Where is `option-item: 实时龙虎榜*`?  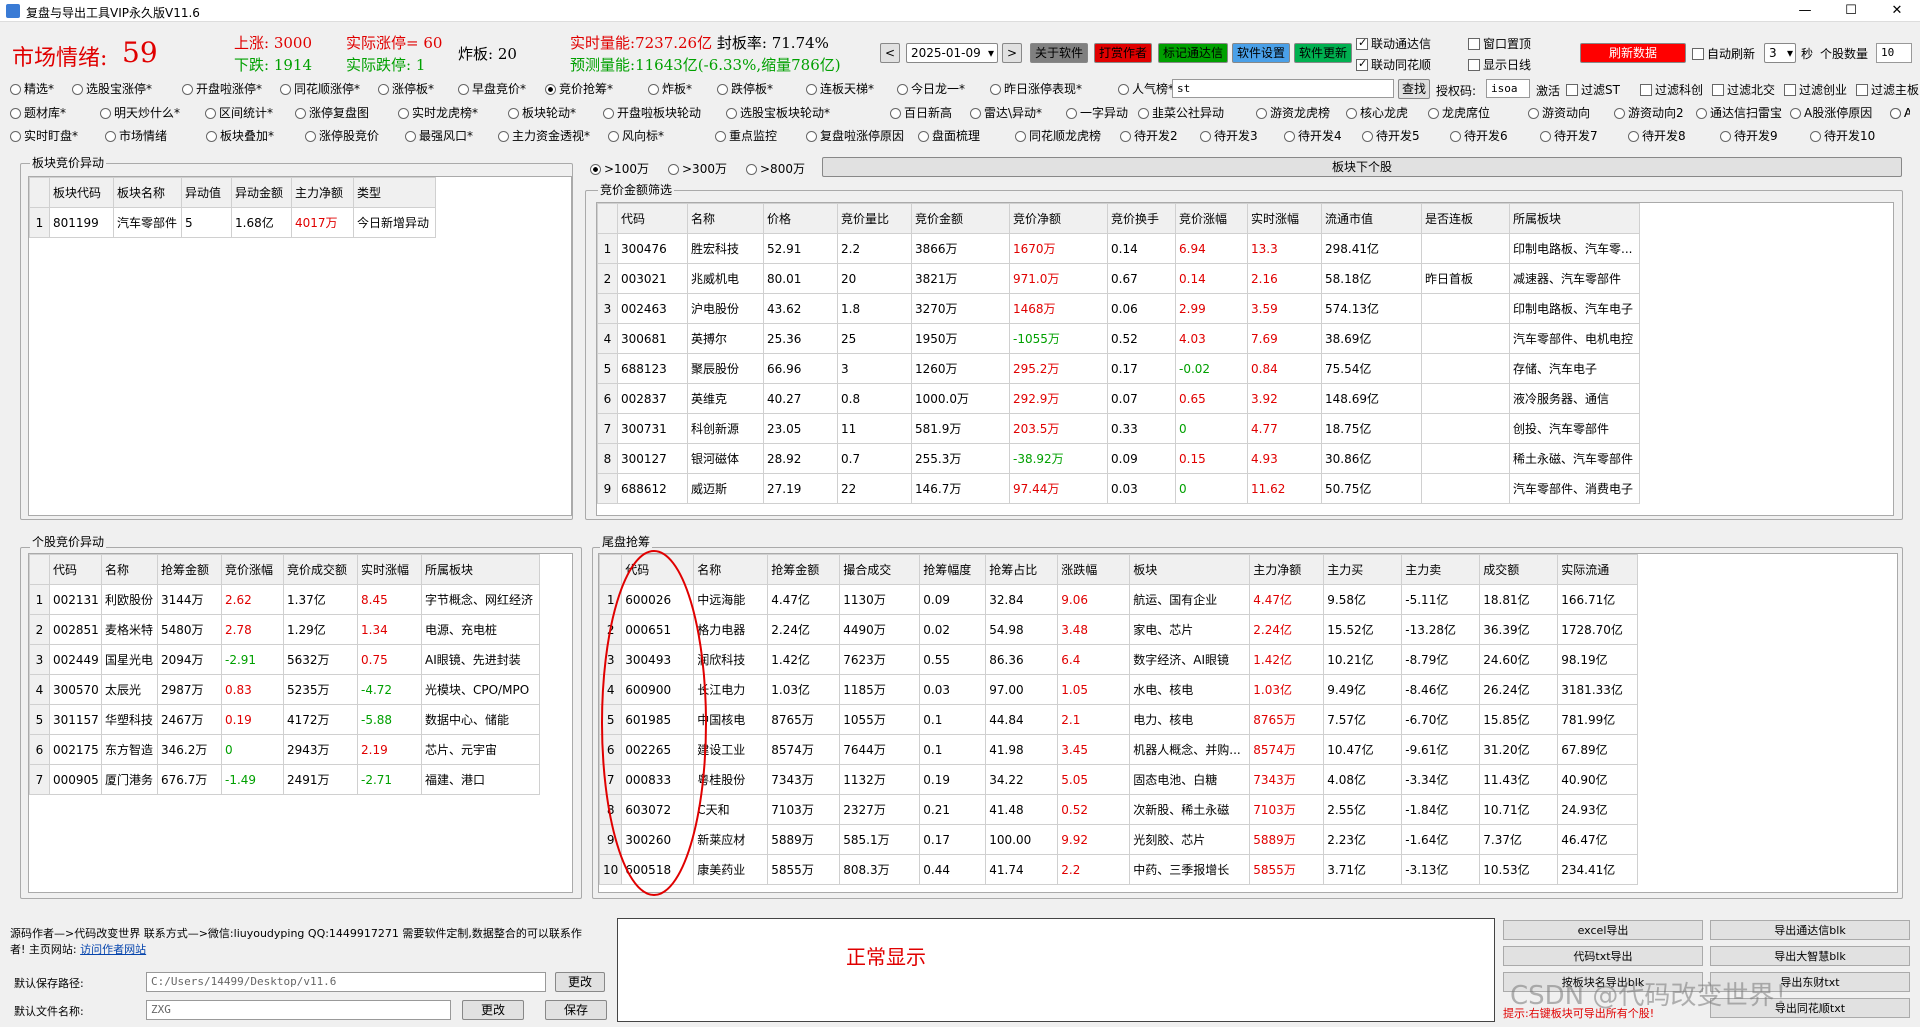 option-item: 实时龙虎榜* is located at coordinates (438, 112).